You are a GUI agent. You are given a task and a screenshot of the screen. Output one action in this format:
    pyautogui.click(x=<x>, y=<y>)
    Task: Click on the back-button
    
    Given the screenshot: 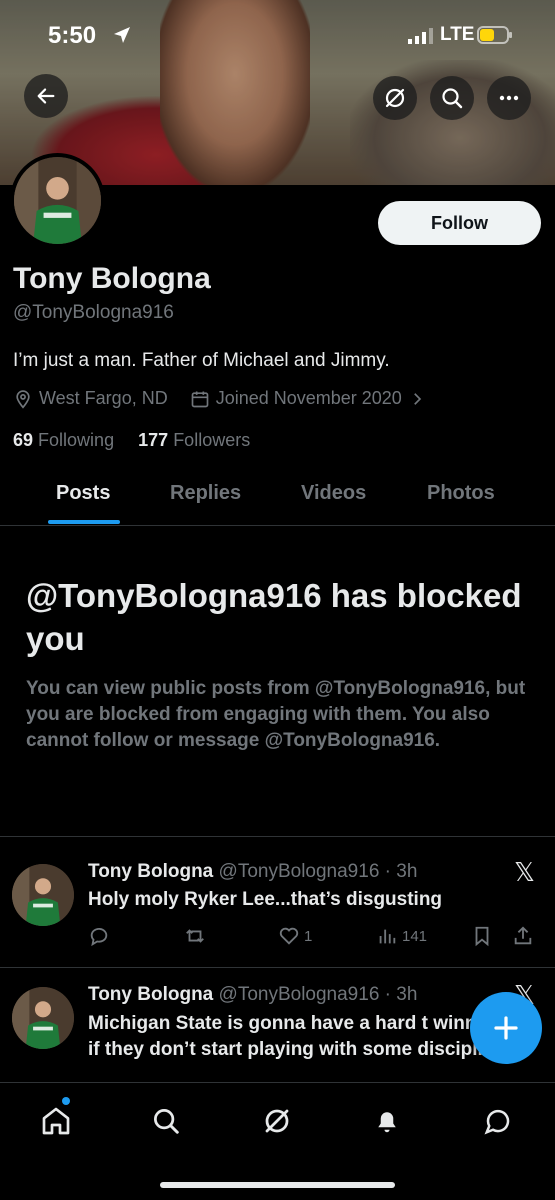 What is the action you would take?
    pyautogui.click(x=46, y=96)
    